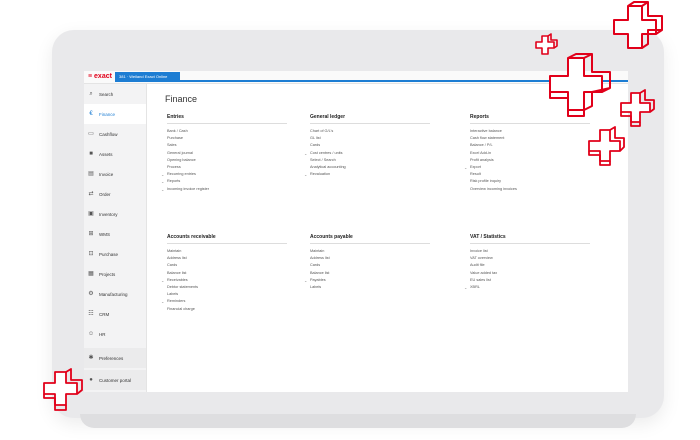 This screenshot has height=440, width=700. What do you see at coordinates (91, 380) in the screenshot?
I see `portal-icon: ●` at bounding box center [91, 380].